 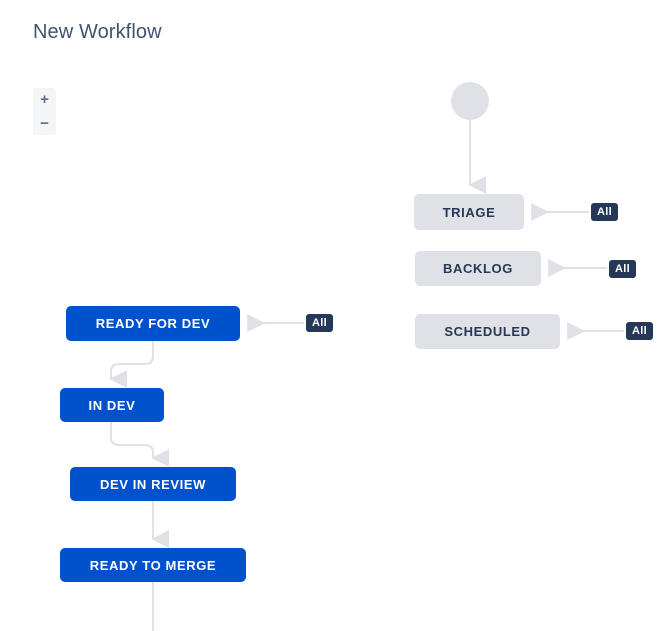 I want to click on connector-ready-for-dev-to-in-dev, so click(x=131, y=364).